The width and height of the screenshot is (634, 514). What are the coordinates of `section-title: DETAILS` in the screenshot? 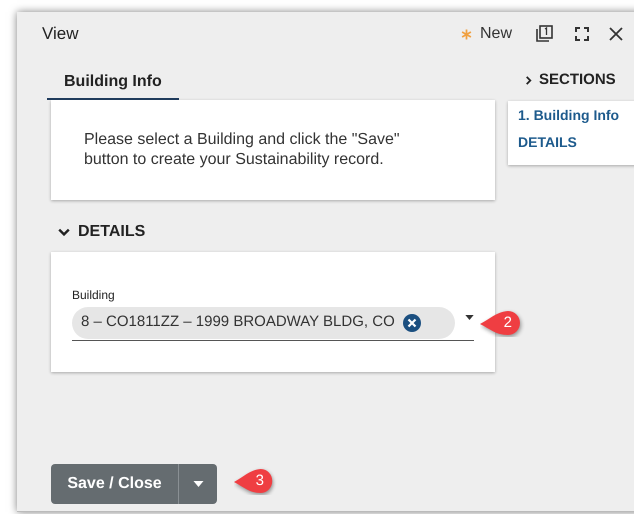 It's located at (112, 232).